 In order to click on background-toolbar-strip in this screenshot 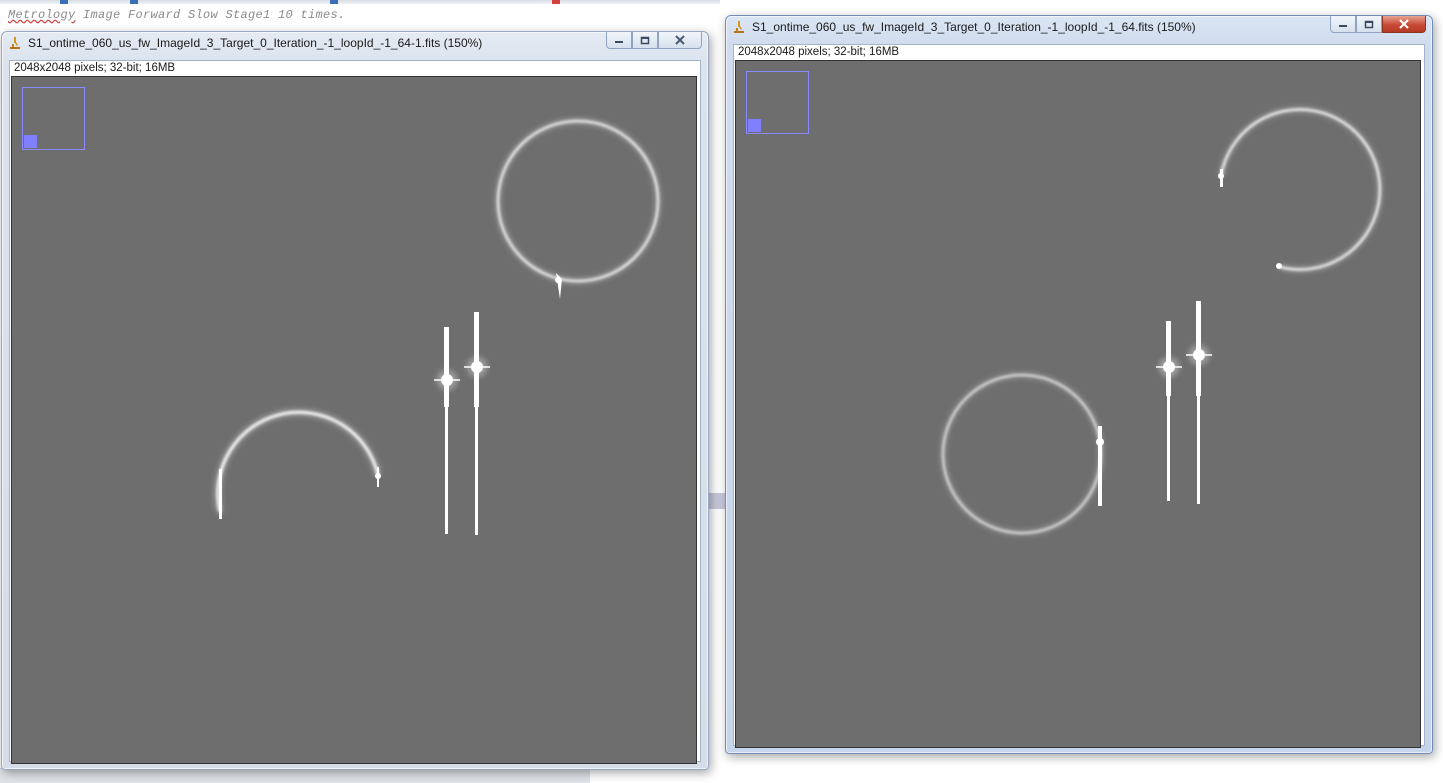, I will do `click(360, 2)`.